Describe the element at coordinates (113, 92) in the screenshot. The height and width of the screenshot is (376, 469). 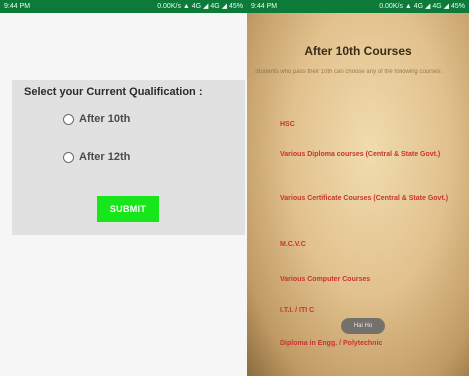
I see `form-title: Select your Current Qualification :` at that location.